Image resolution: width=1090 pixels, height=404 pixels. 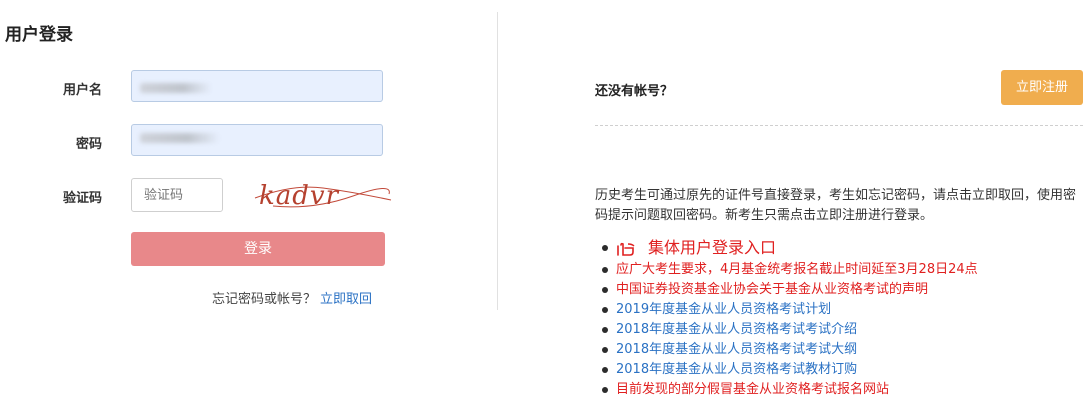 I want to click on news-item: 2018年度基金从业人员资格考试教材订购, so click(x=790, y=370).